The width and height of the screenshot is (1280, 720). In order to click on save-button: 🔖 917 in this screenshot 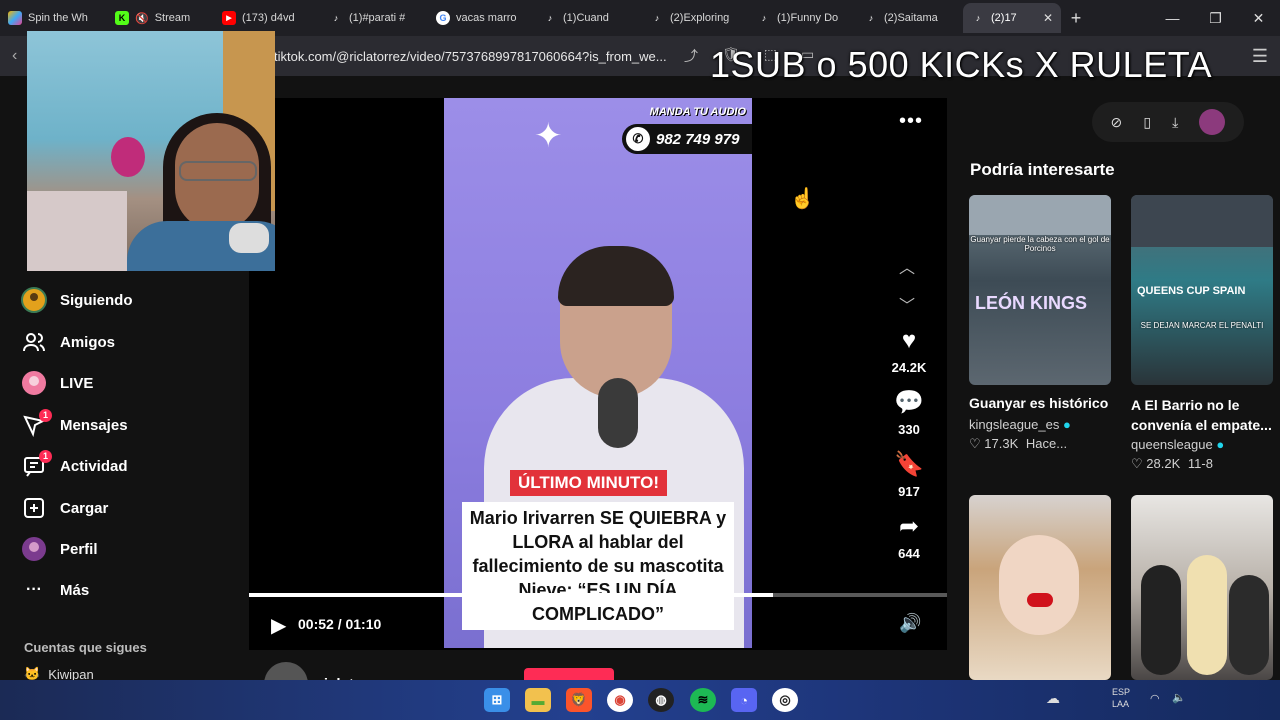, I will do `click(909, 475)`.